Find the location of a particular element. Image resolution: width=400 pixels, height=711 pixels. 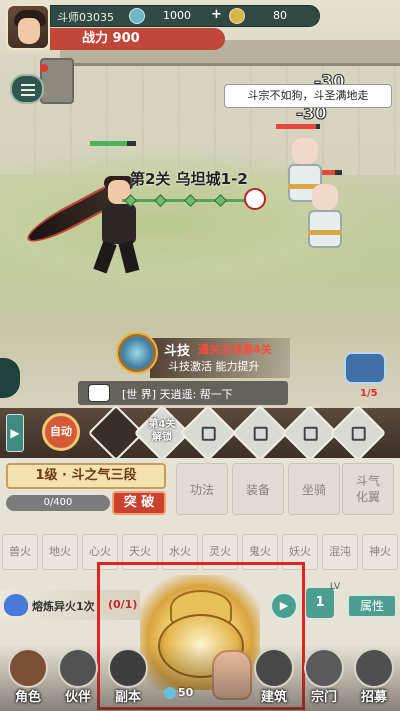

skill-name: 斗技 is located at coordinates (177, 351).